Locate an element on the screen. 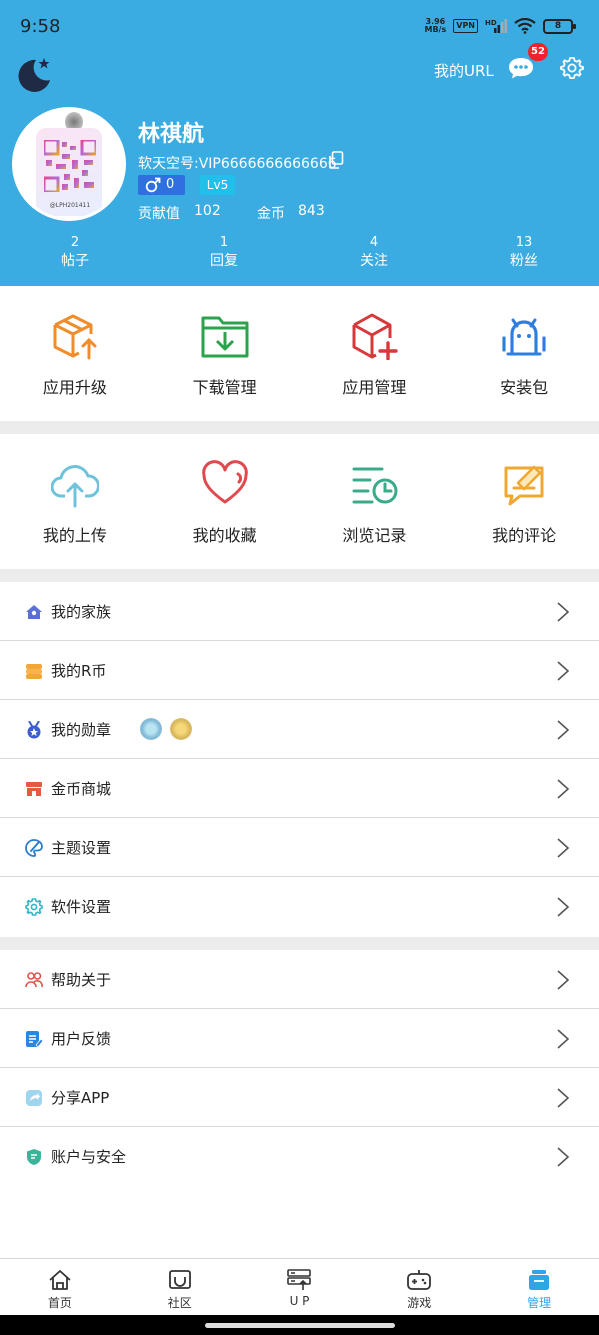  nav-up: U P is located at coordinates (300, 1287).